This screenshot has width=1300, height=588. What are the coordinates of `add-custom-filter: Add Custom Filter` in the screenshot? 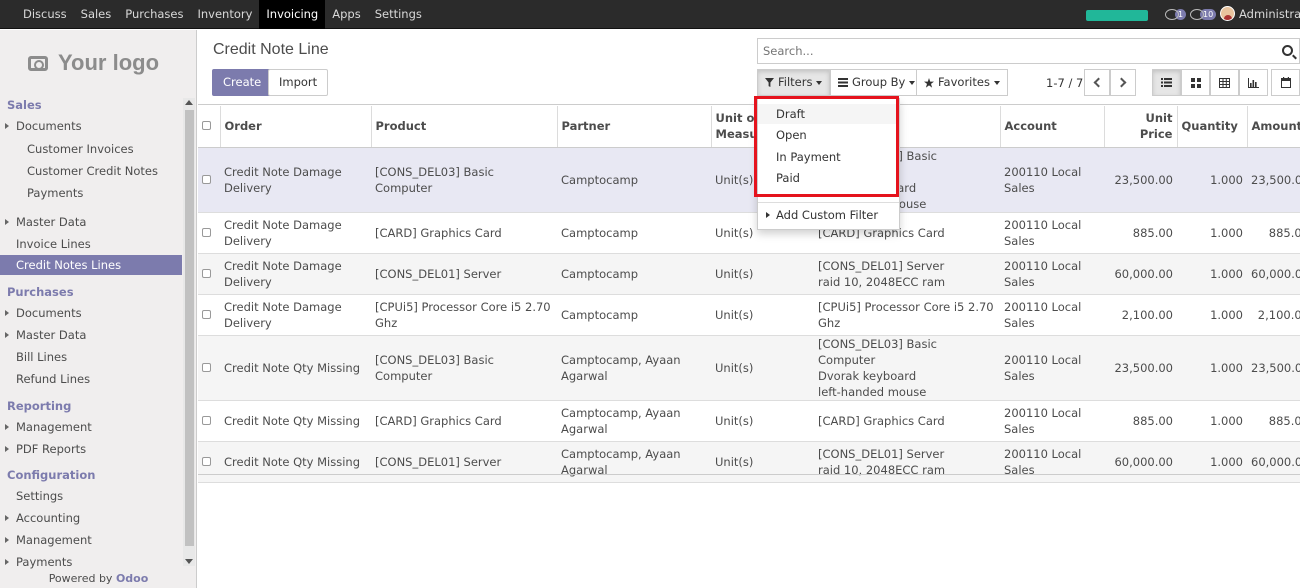 It's located at (828, 215).